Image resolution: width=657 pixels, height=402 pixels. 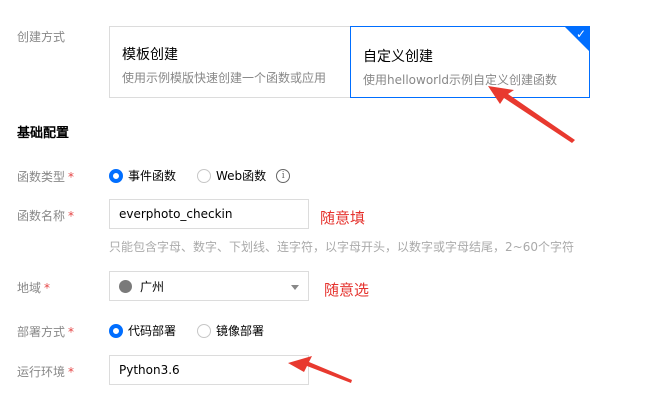 I want to click on globe-icon, so click(x=125, y=286).